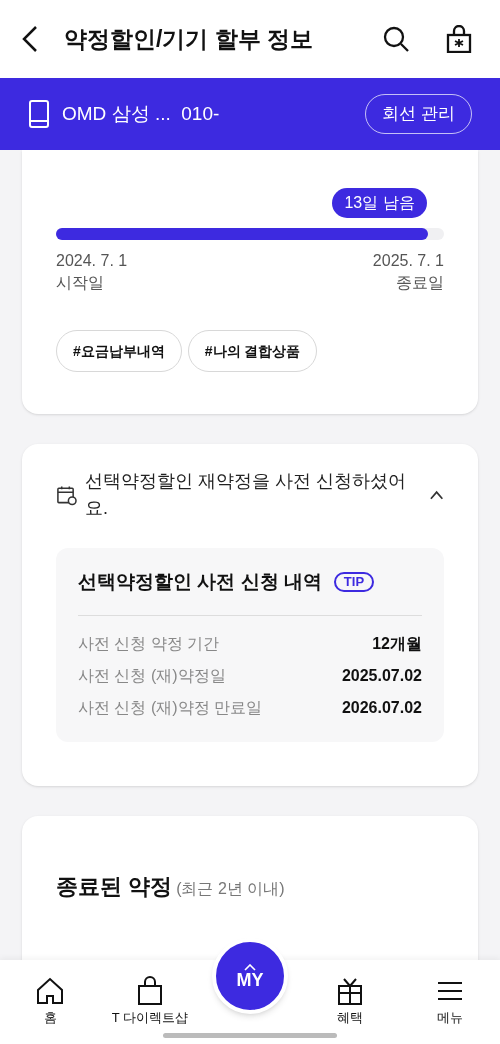  What do you see at coordinates (420, 283) in the screenshot?
I see `end-label: 종료일` at bounding box center [420, 283].